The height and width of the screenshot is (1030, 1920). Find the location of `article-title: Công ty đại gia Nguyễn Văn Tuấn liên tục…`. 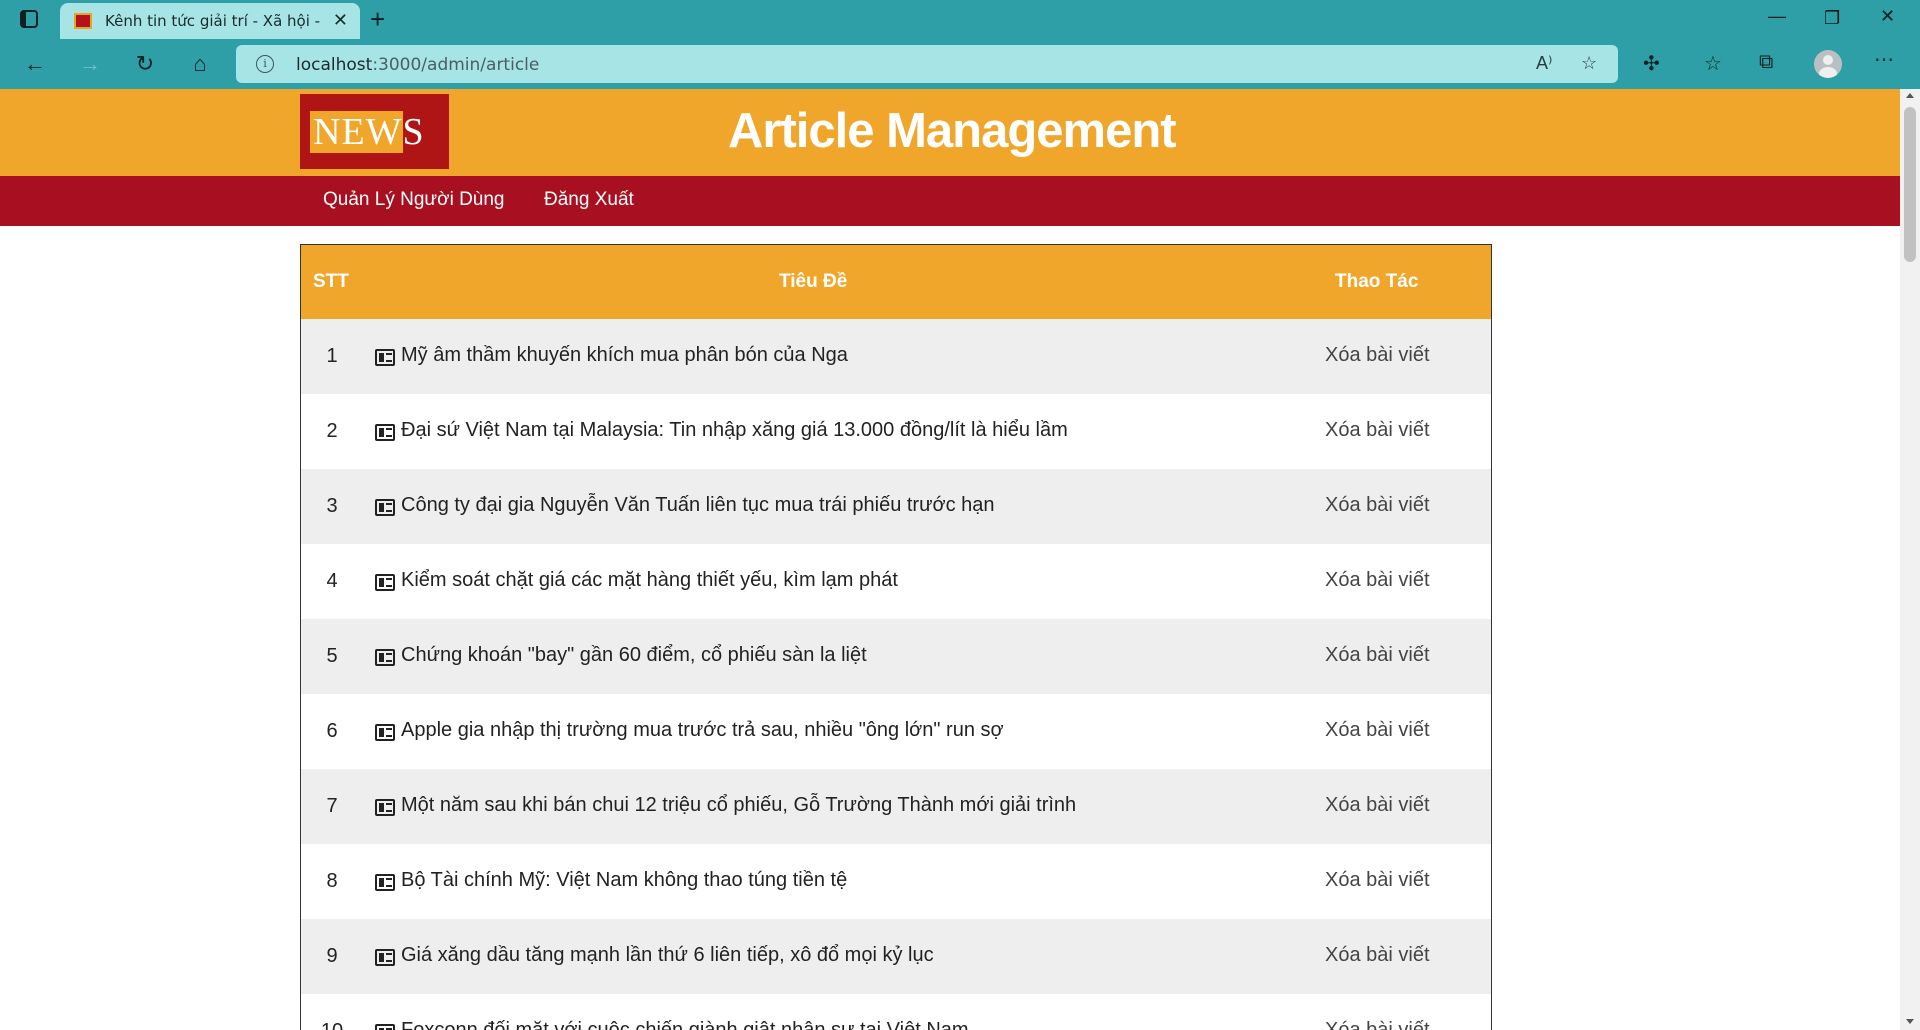

article-title: Công ty đại gia Nguyễn Văn Tuấn liên tục… is located at coordinates (698, 505).